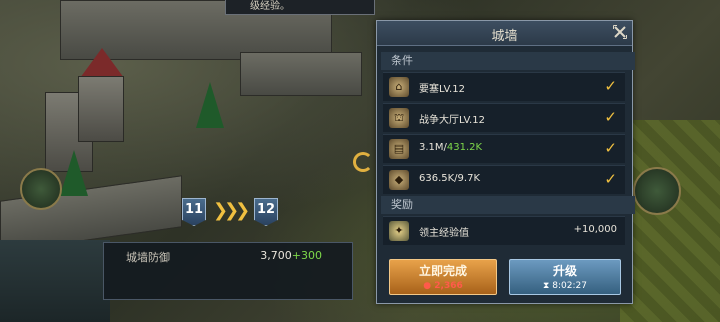 The image size is (720, 322). I want to click on wall-defense-value: 3,700+300, so click(291, 255).